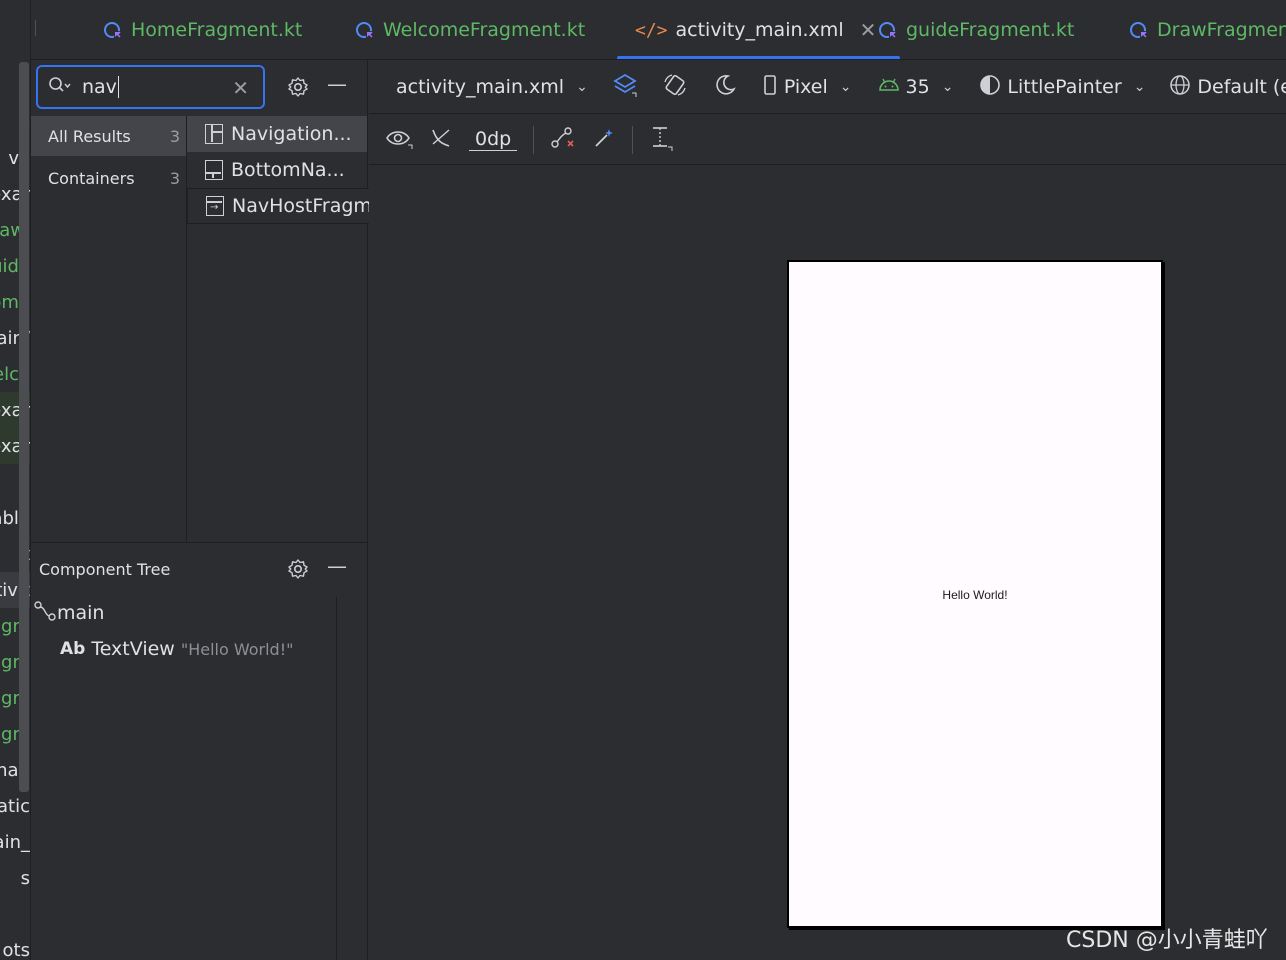  What do you see at coordinates (16, 950) in the screenshot?
I see `project-tree-item: ots` at bounding box center [16, 950].